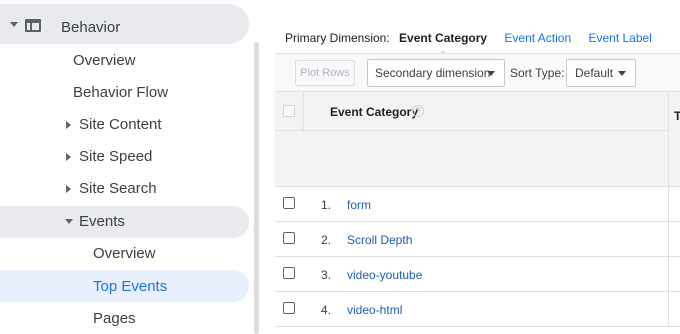 Image resolution: width=680 pixels, height=334 pixels. I want to click on row-number: 4., so click(326, 310).